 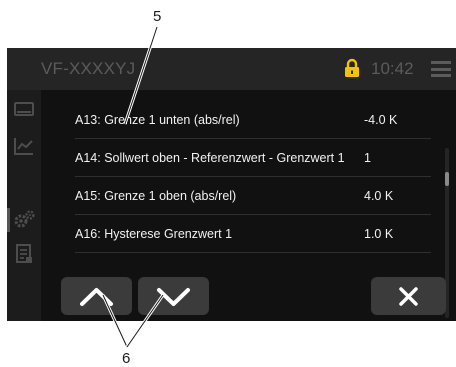 I want to click on chart-icon, so click(x=24, y=146).